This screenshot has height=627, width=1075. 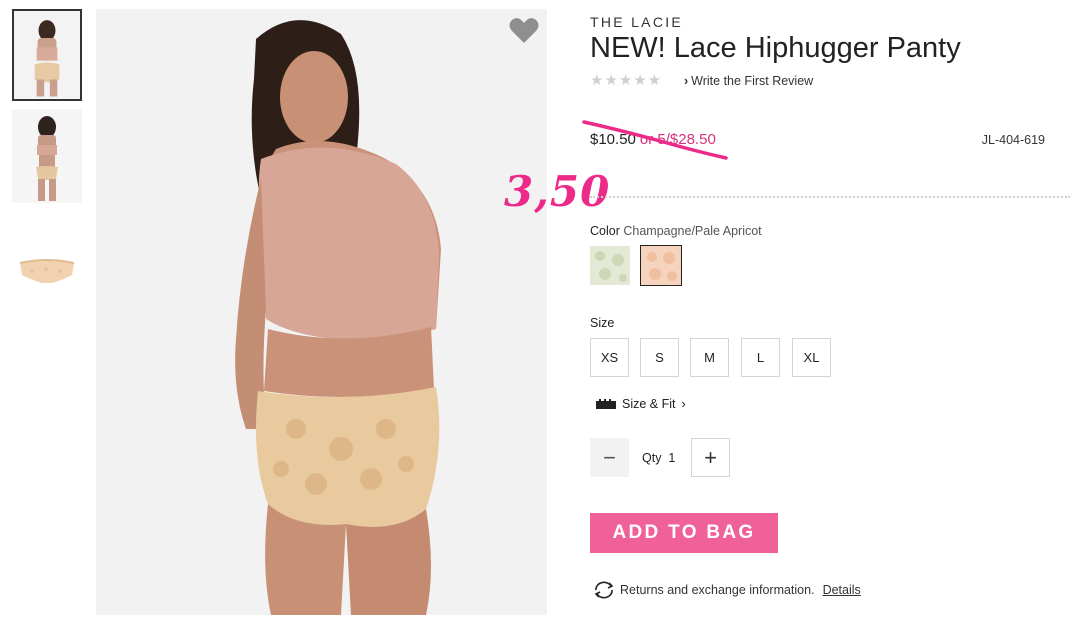 I want to click on quantity-increase-button: +, so click(x=710, y=457).